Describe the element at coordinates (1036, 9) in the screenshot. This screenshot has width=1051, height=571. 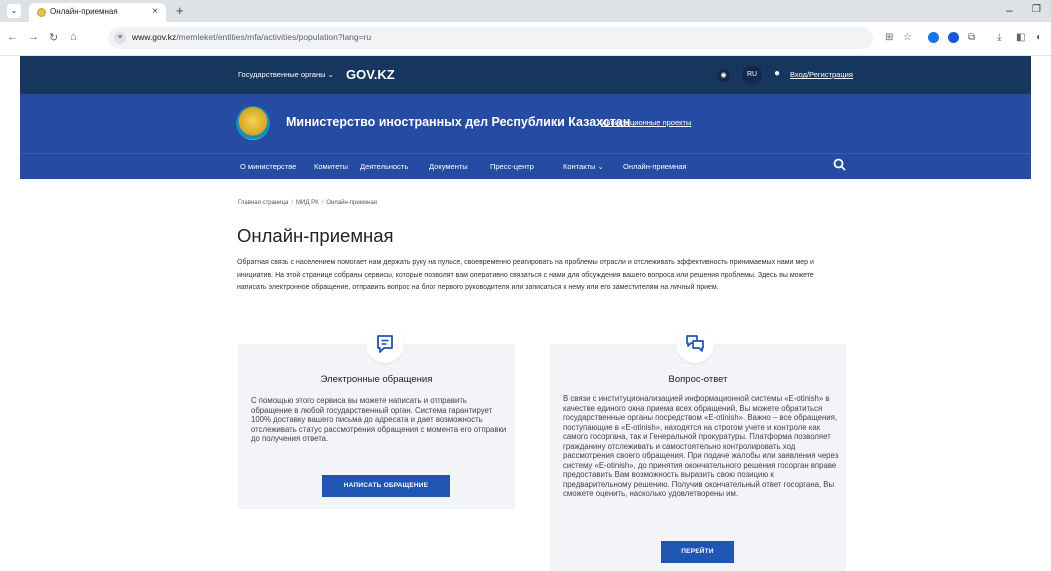
I see `restore-icon: ❐` at that location.